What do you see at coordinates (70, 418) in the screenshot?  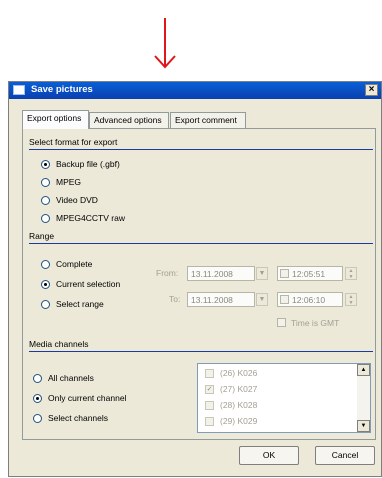 I see `media-option-select-channels: Select channels` at bounding box center [70, 418].